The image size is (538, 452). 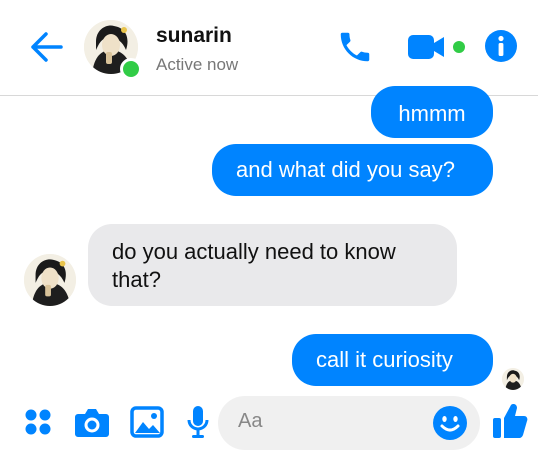 I want to click on message-text: and what did you say?, so click(x=345, y=169).